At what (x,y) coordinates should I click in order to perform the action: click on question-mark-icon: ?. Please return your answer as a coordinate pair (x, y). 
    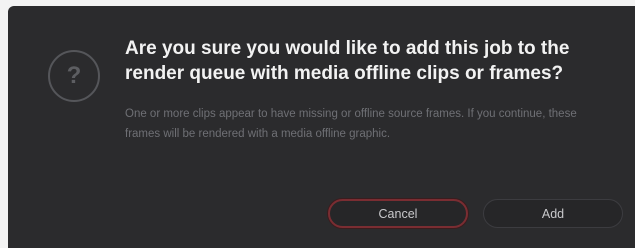
    Looking at the image, I should click on (74, 76).